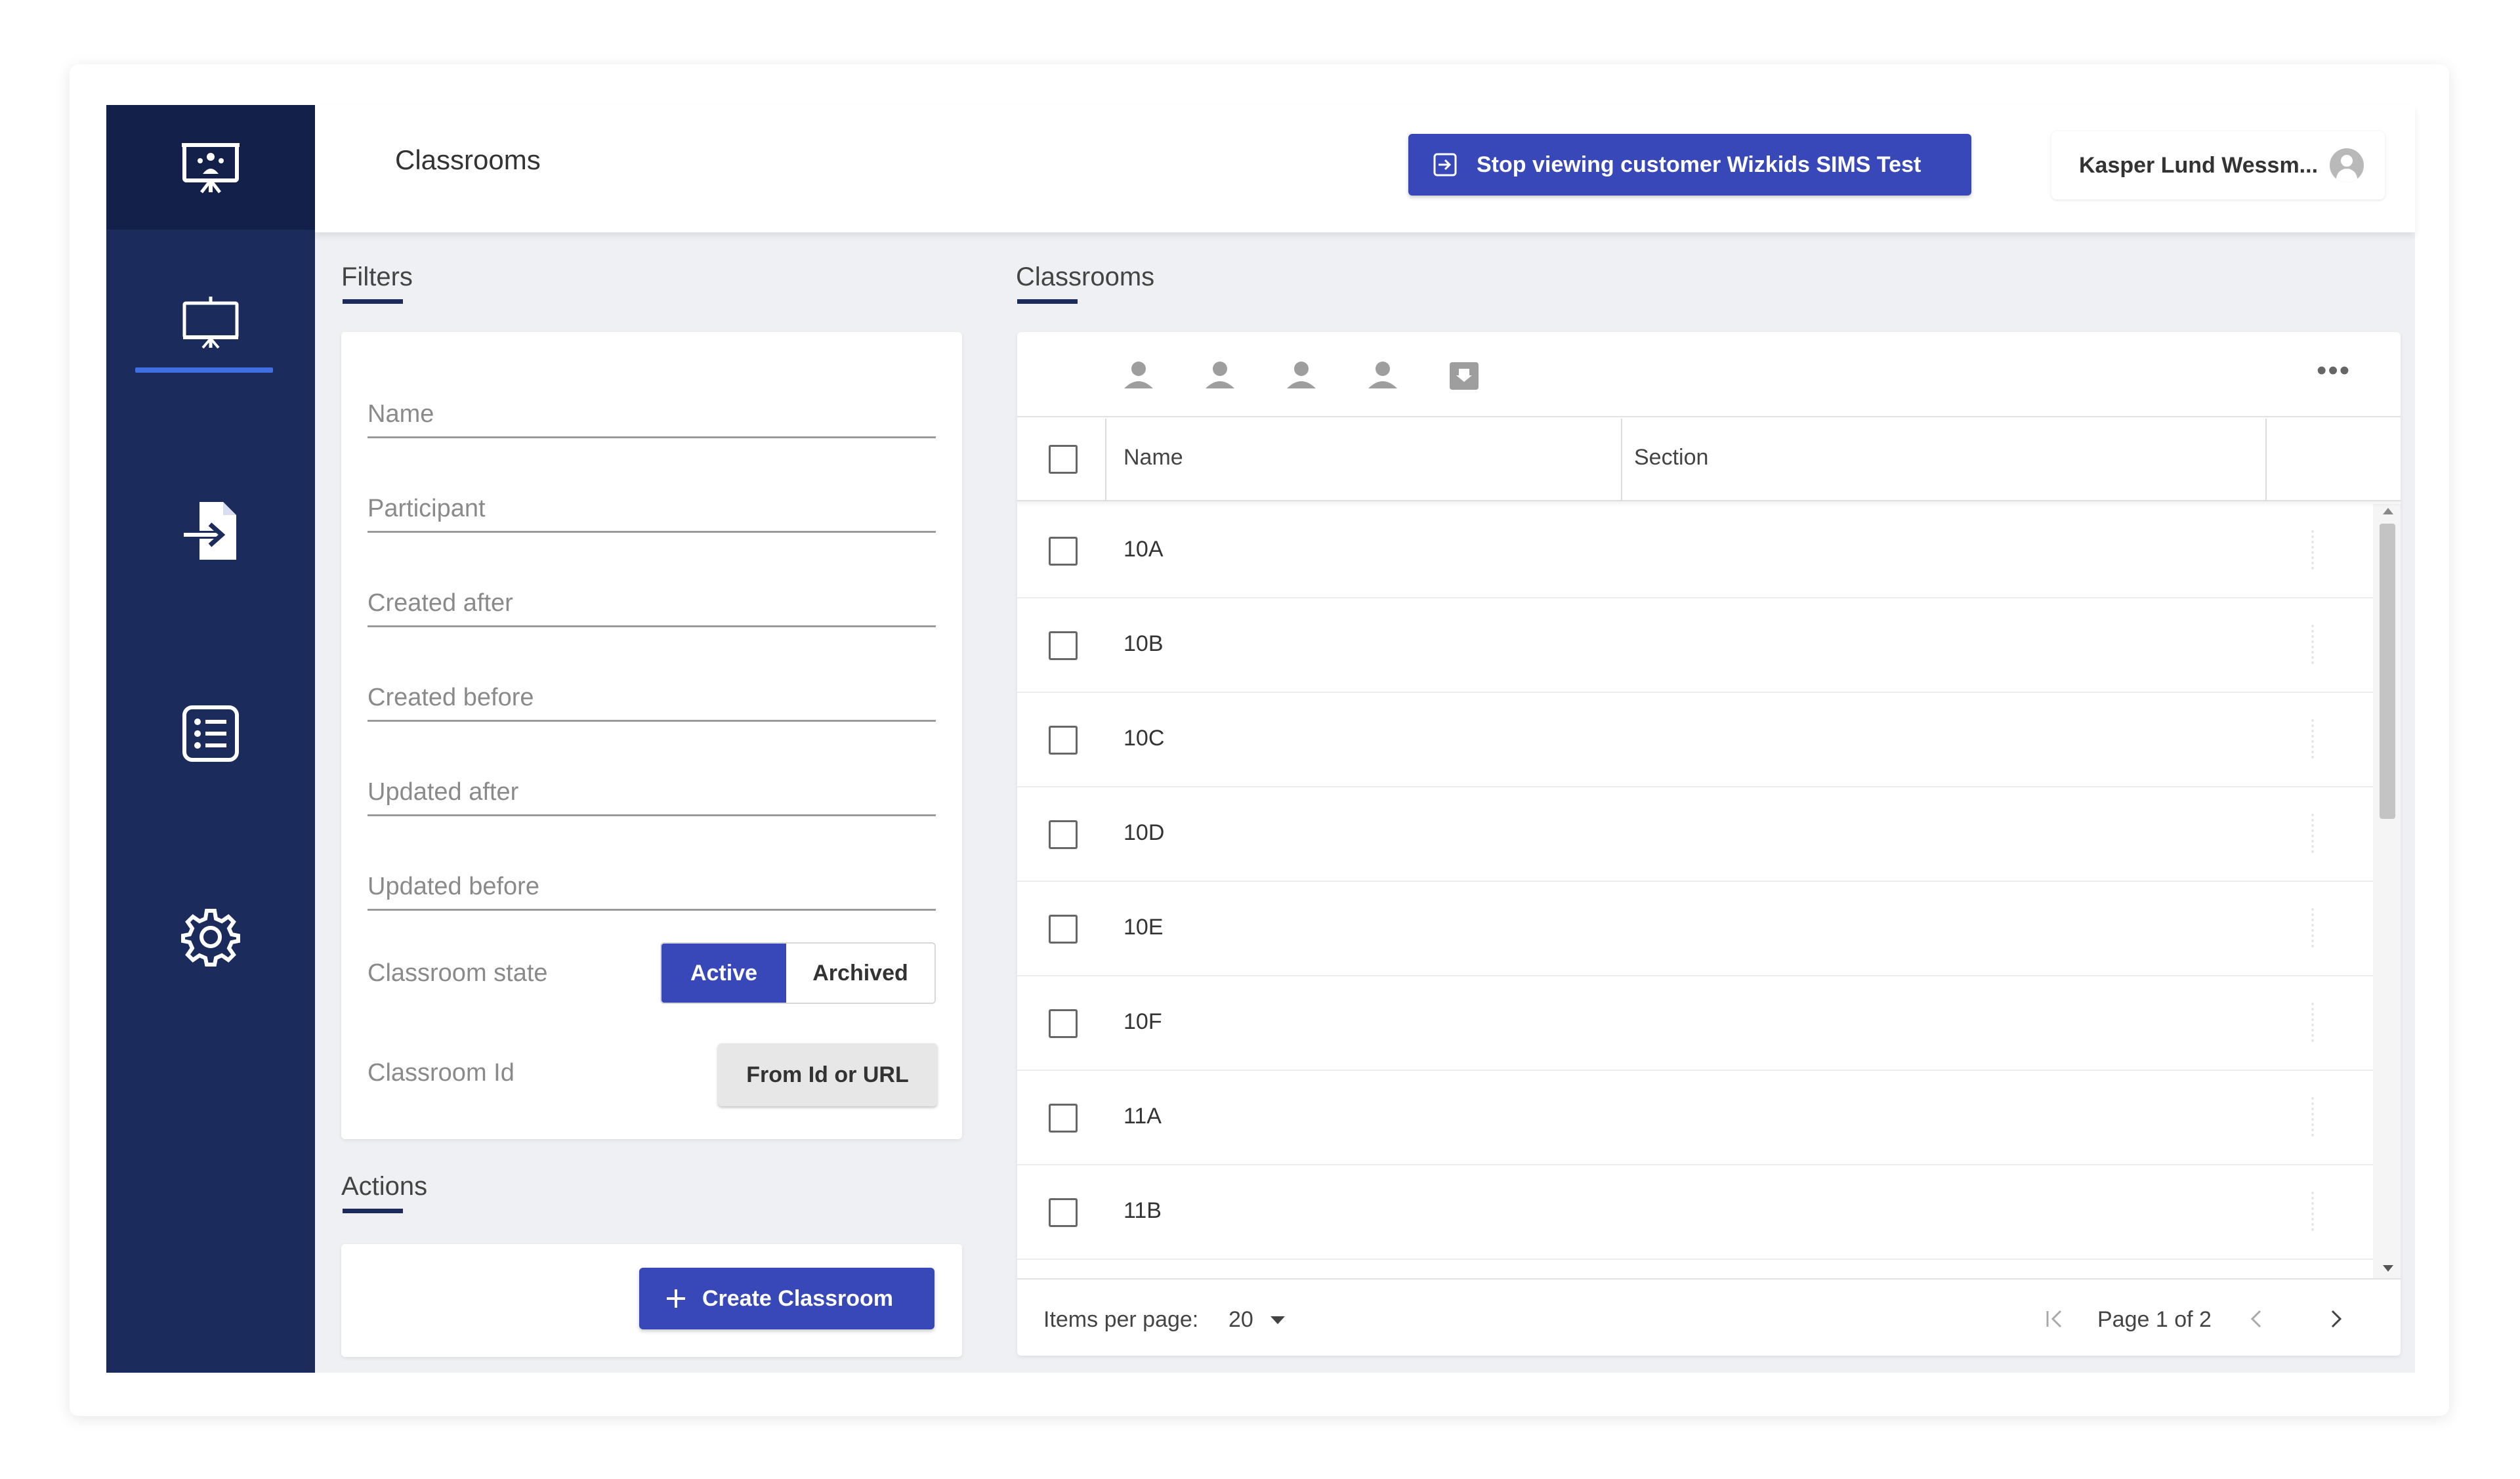 The height and width of the screenshot is (1479, 2520). I want to click on scroll-down-icon, so click(2388, 1268).